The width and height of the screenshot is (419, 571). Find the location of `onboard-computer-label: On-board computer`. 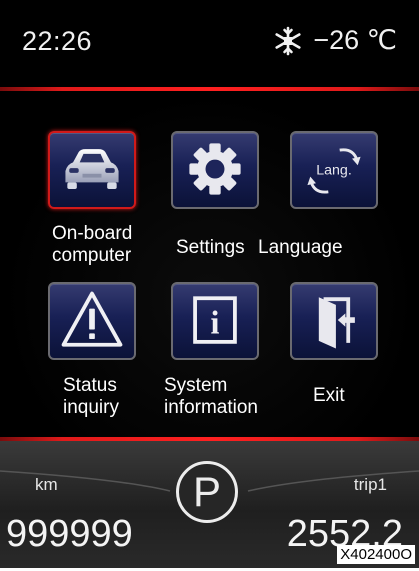

onboard-computer-label: On-board computer is located at coordinates (92, 245).